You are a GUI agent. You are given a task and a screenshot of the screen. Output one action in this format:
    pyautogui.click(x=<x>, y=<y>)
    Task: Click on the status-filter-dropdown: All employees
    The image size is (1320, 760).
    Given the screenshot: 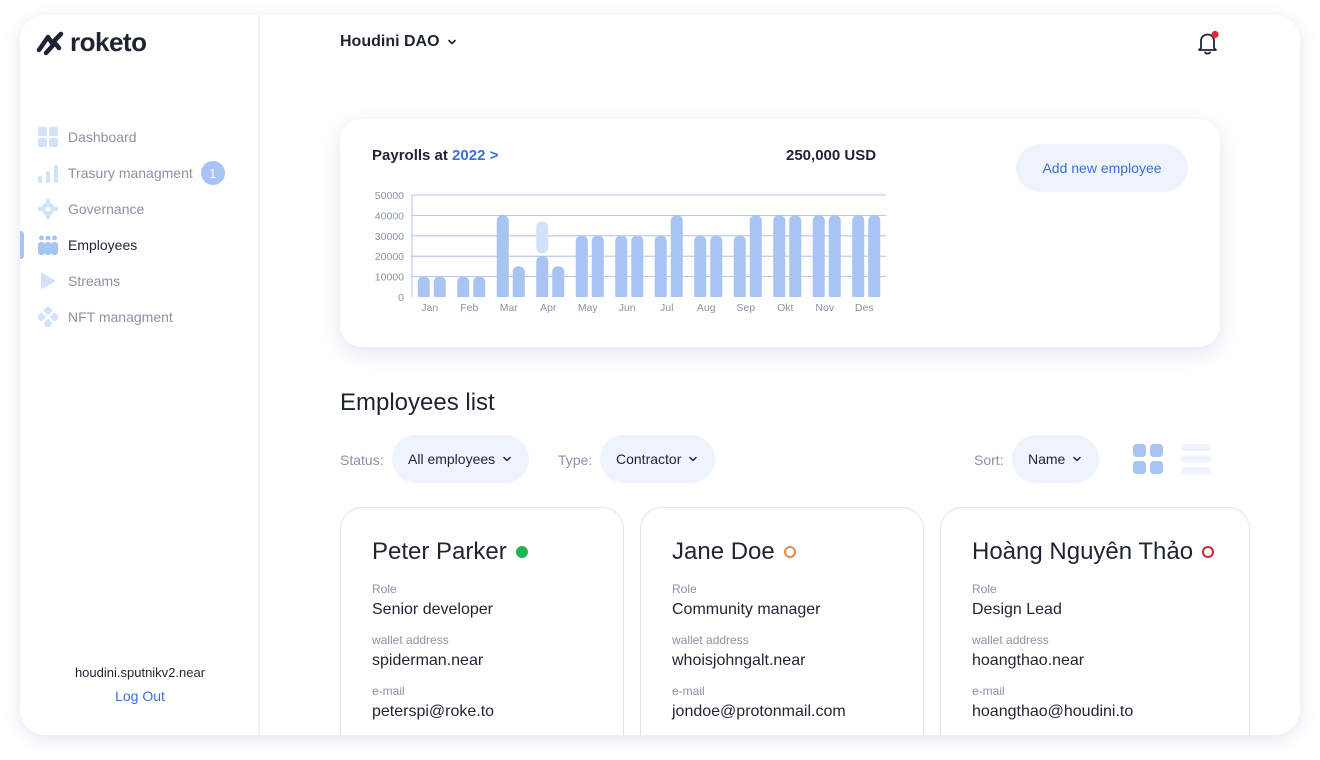 What is the action you would take?
    pyautogui.click(x=461, y=459)
    